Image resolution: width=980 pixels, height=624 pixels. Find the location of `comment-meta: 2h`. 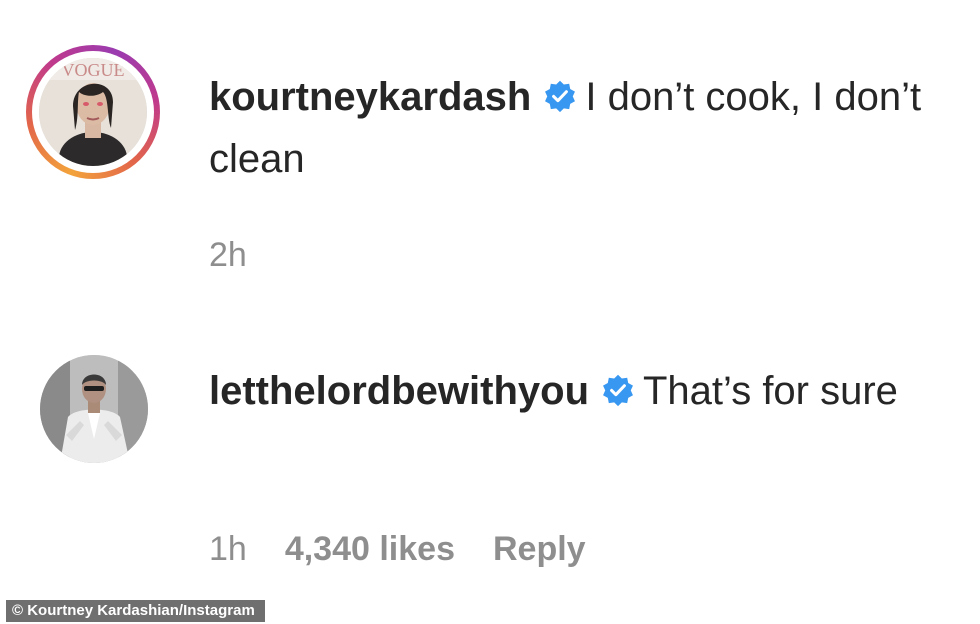

comment-meta: 2h is located at coordinates (228, 255).